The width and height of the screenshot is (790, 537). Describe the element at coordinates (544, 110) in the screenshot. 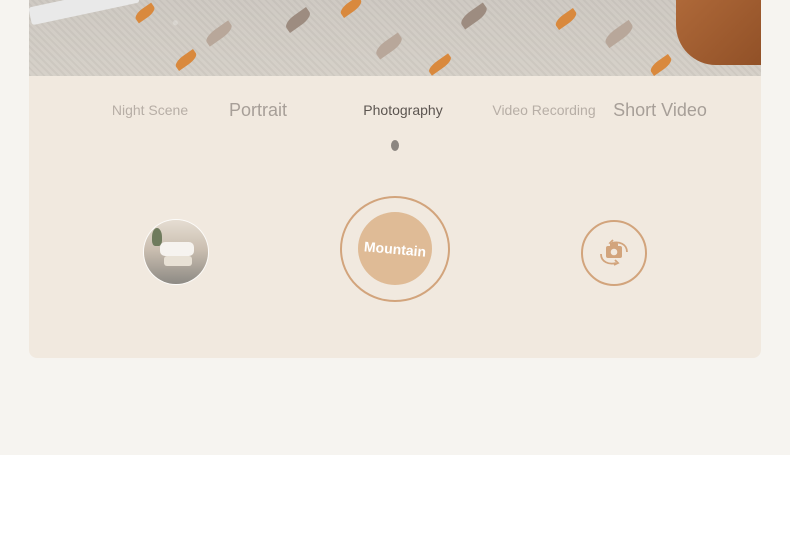

I see `mode-video-recording: Video Recording` at that location.